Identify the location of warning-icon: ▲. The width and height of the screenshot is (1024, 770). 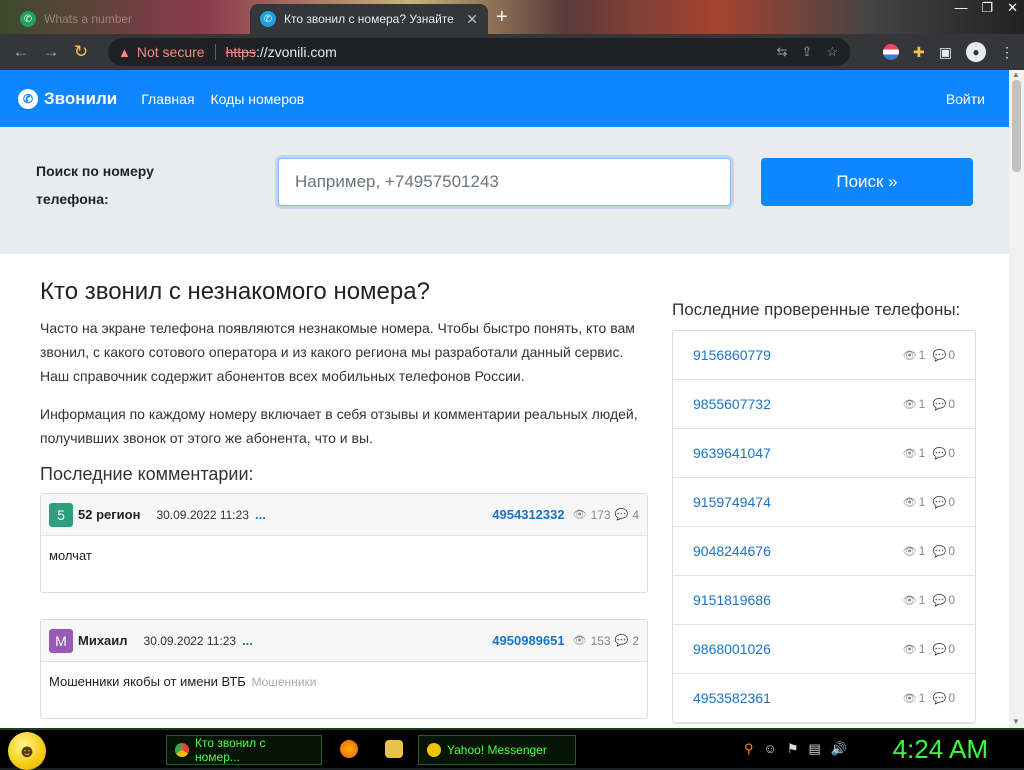
(124, 52).